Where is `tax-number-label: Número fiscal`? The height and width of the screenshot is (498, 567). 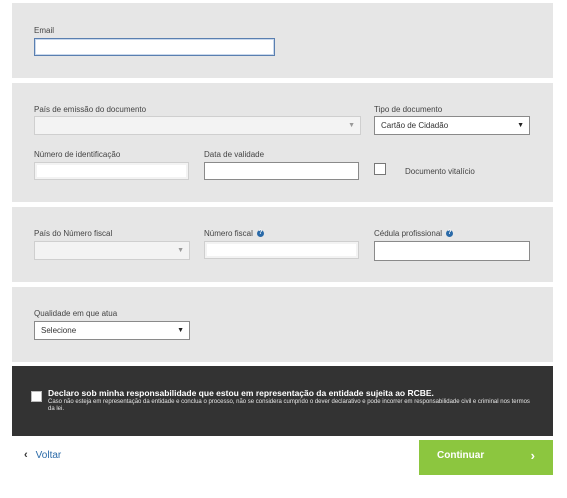
tax-number-label: Número fiscal is located at coordinates (228, 233).